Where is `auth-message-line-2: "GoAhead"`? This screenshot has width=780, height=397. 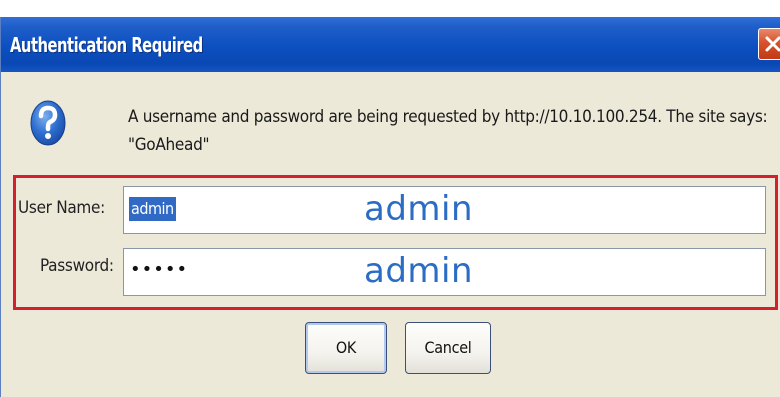
auth-message-line-2: "GoAhead" is located at coordinates (169, 145).